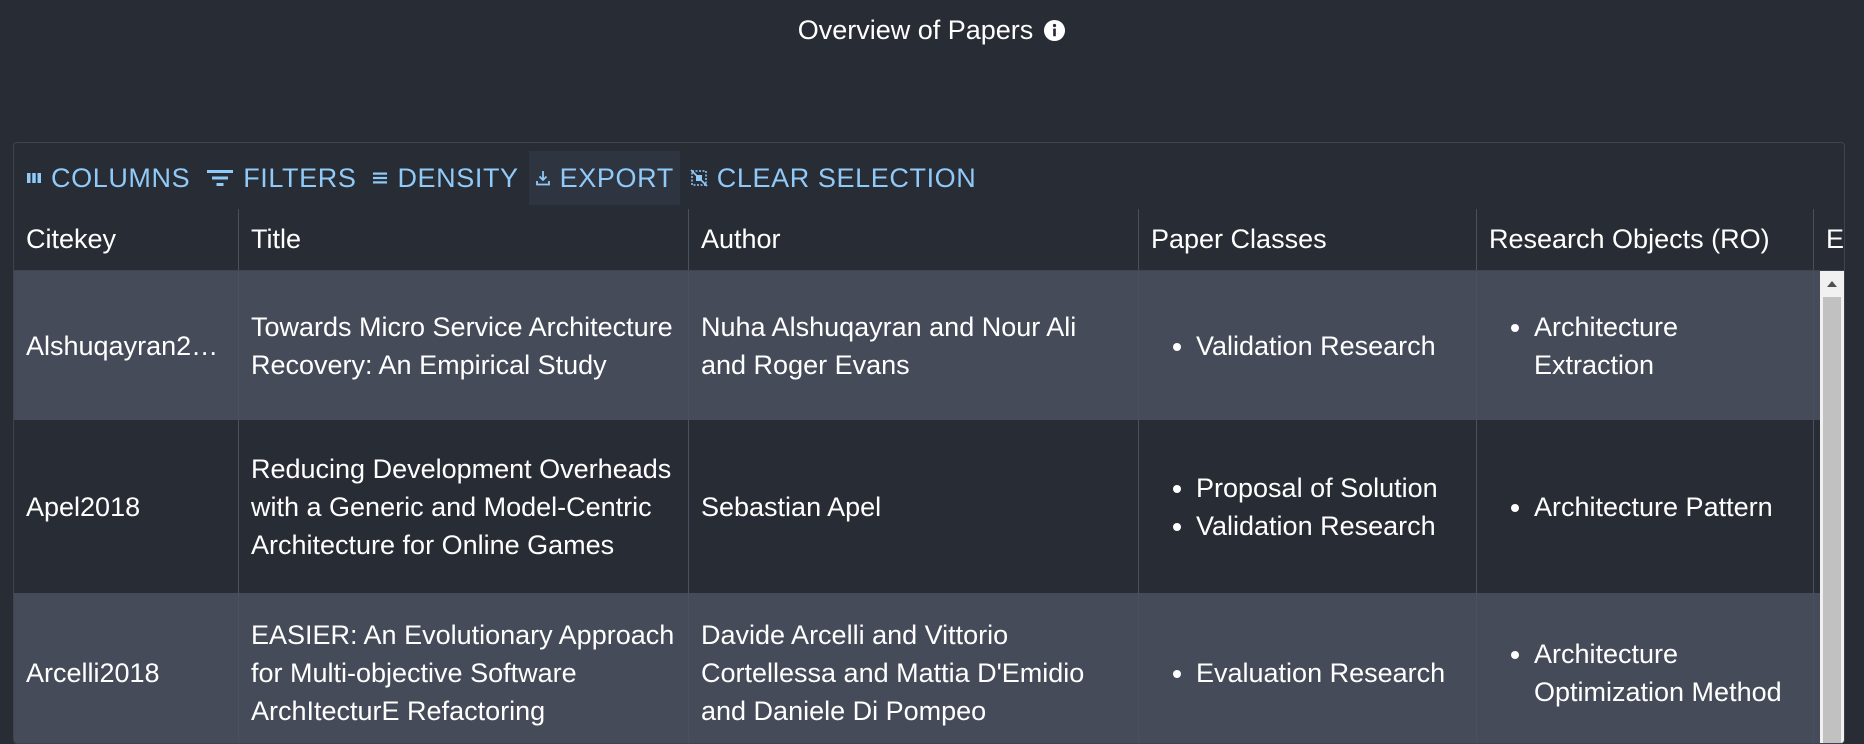 The height and width of the screenshot is (744, 1864). Describe the element at coordinates (93, 673) in the screenshot. I see `citekey-text: Arcelli2018` at that location.